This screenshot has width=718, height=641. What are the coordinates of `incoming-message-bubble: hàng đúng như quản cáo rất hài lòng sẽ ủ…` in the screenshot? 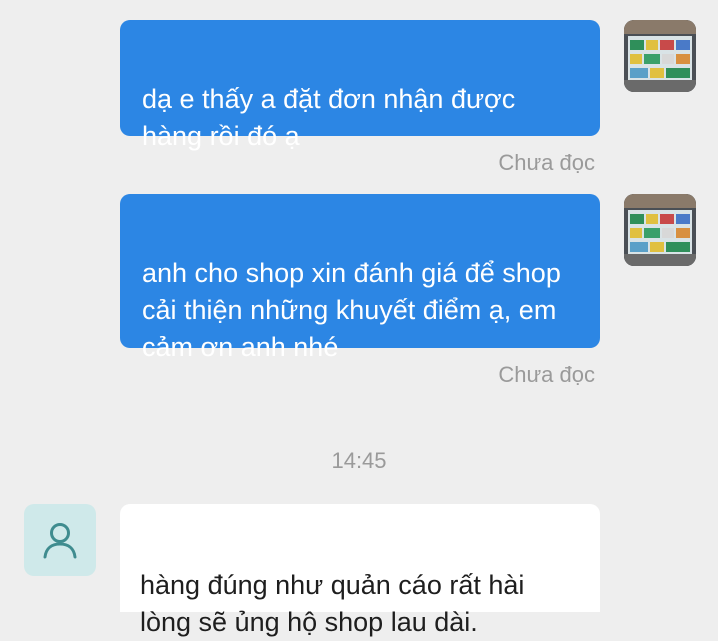 It's located at (360, 570).